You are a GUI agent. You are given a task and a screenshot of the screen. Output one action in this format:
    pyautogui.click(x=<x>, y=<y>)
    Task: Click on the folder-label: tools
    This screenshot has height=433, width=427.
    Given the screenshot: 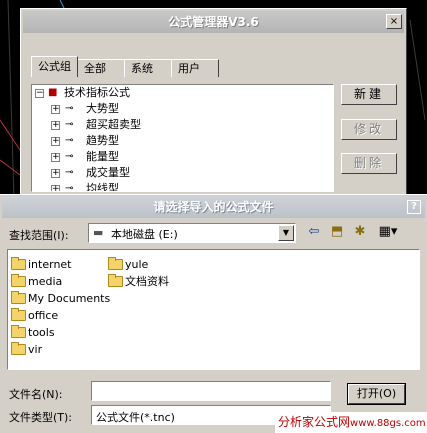 What is the action you would take?
    pyautogui.click(x=41, y=332)
    